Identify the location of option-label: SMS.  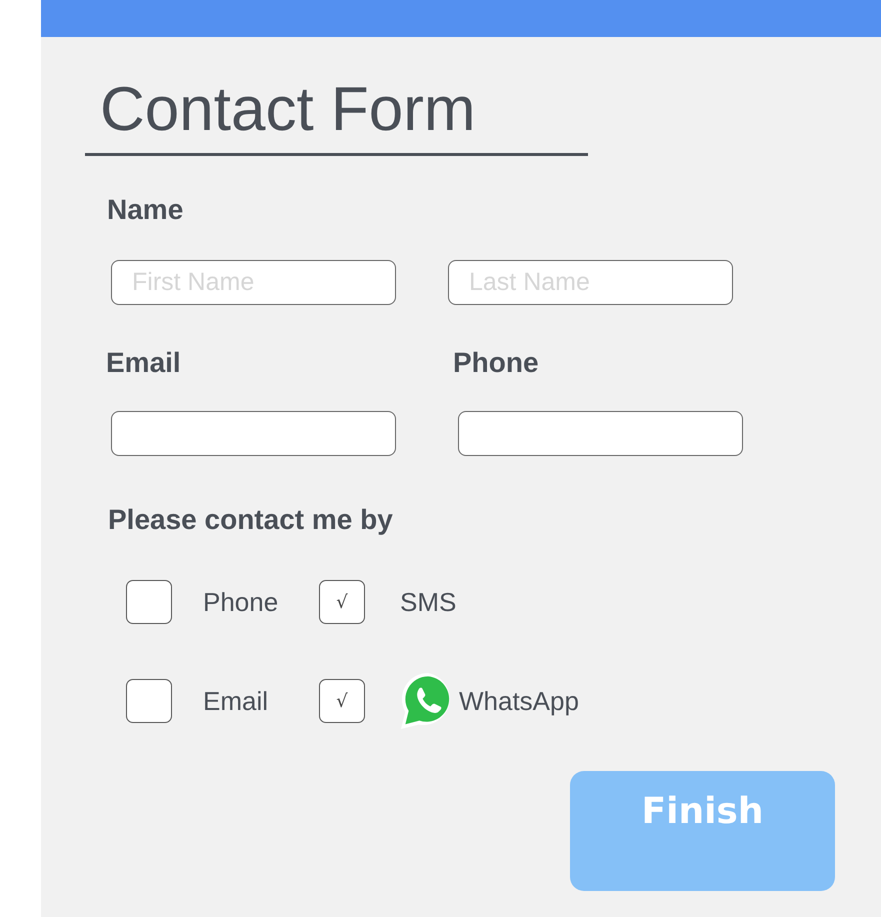
(428, 602).